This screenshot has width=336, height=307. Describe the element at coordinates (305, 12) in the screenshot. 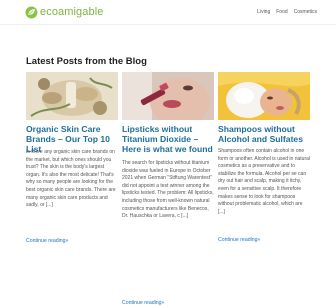

I see `nav-item-cosmetics: Cosmetics` at that location.